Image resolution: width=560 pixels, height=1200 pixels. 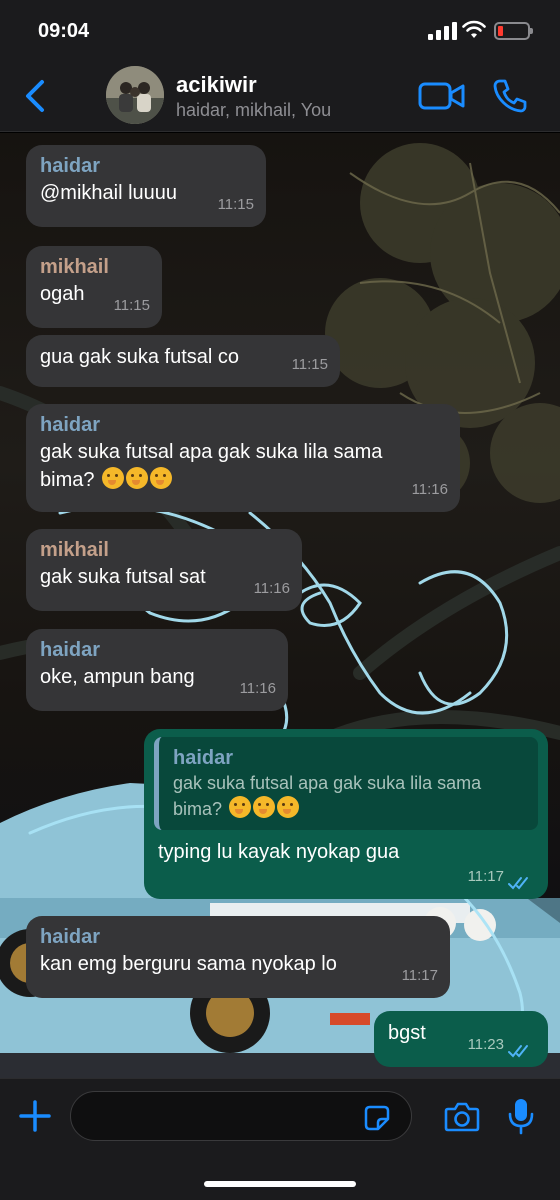 I want to click on plus-icon, so click(x=35, y=1116).